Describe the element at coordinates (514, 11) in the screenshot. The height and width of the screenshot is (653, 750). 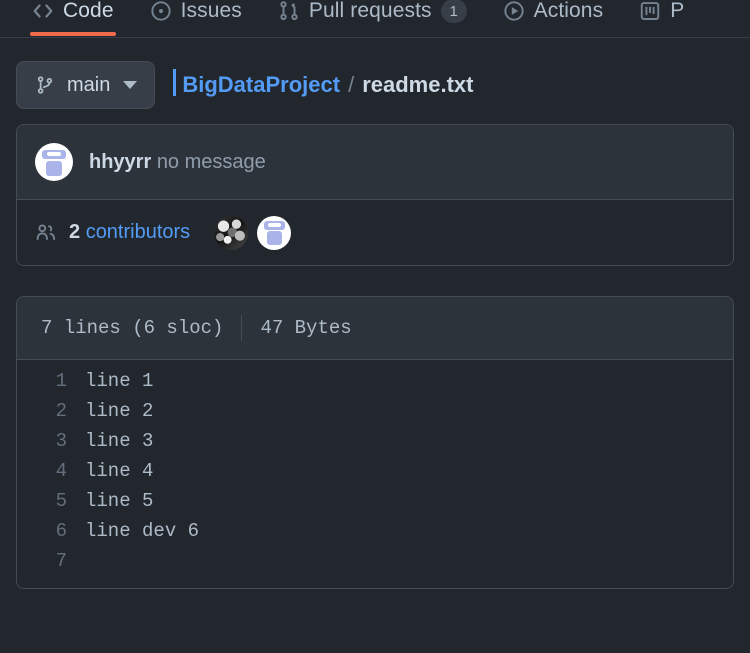
I see `play-icon` at that location.